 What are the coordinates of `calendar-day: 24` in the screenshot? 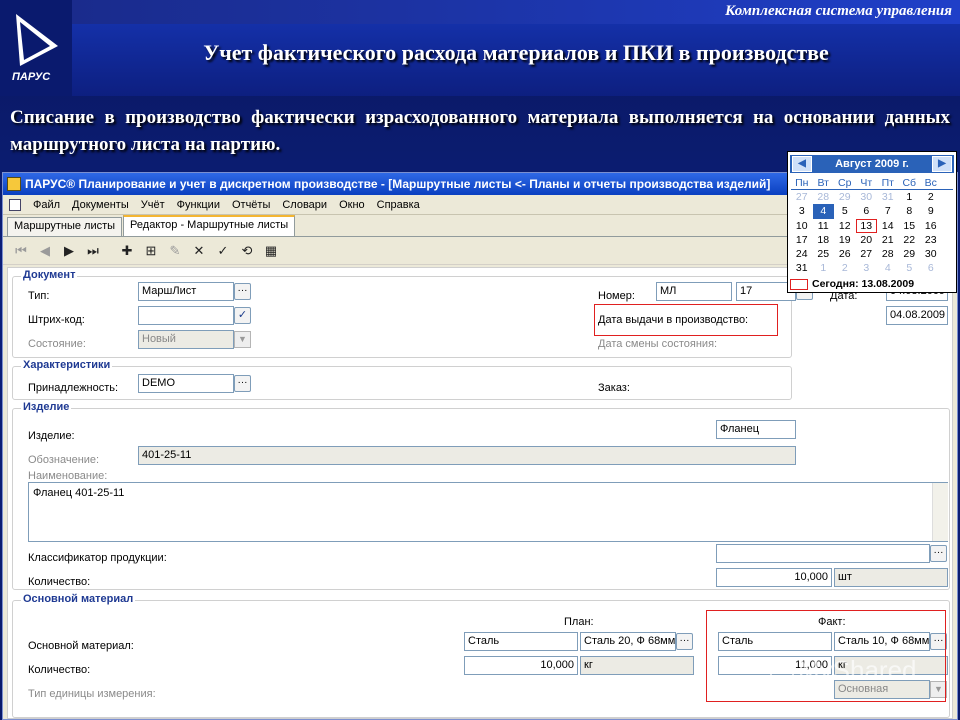 It's located at (802, 254).